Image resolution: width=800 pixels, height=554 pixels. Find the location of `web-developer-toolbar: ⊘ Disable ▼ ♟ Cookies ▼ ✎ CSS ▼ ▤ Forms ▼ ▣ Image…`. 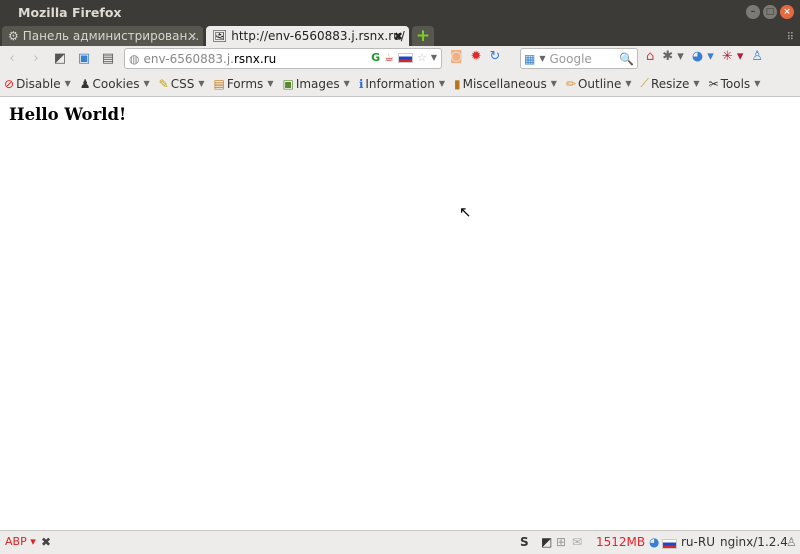

web-developer-toolbar: ⊘ Disable ▼ ♟ Cookies ▼ ✎ CSS ▼ ▤ Forms ▼ ▣ Image… is located at coordinates (400, 84).